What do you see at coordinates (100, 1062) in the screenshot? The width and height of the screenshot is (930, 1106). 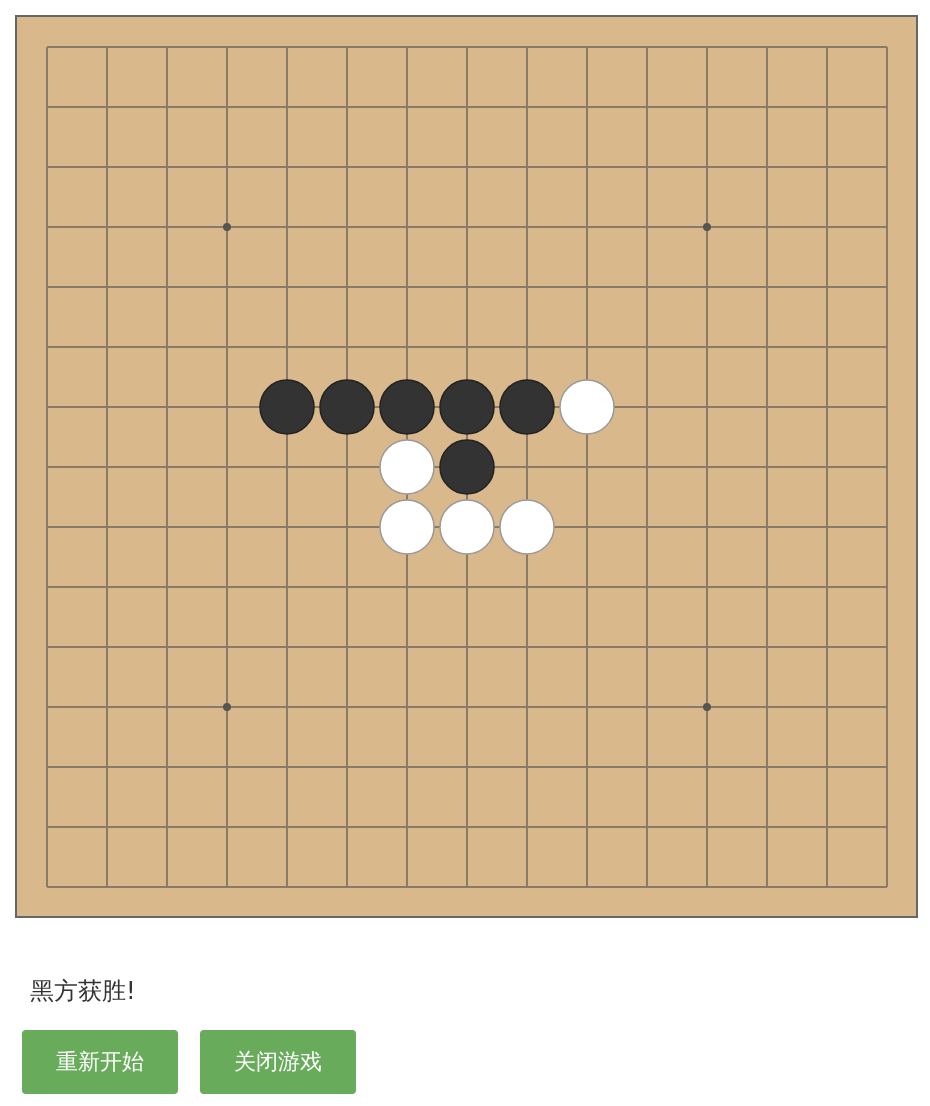 I see `restart-button: 重新开始` at bounding box center [100, 1062].